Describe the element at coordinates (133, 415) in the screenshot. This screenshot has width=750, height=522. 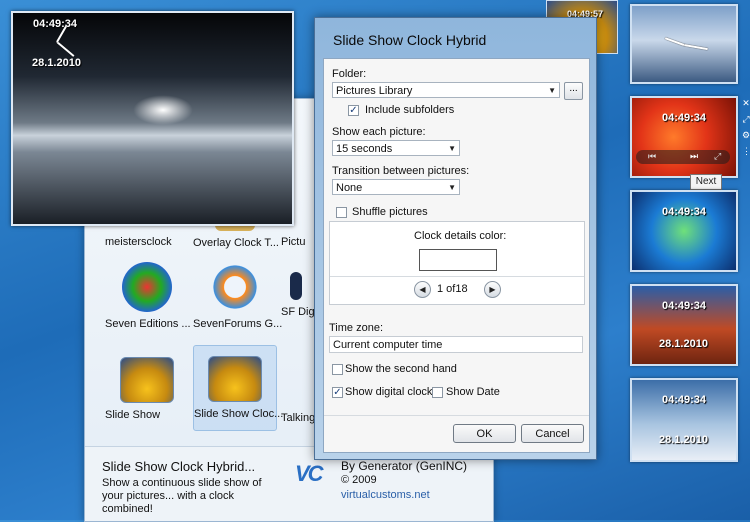
I see `gallery-item-label: Slide Show` at that location.